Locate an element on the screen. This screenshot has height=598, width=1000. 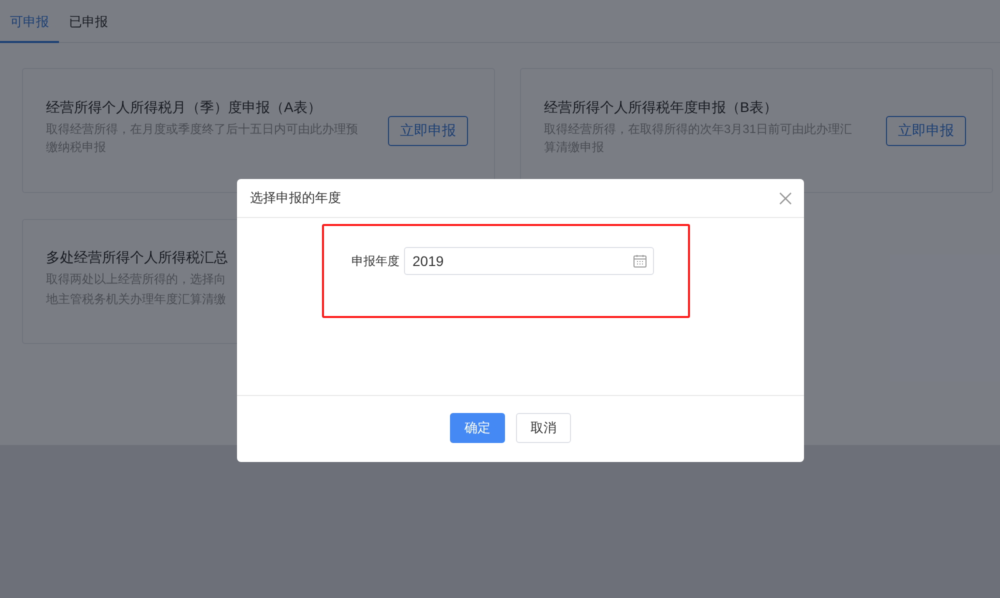
card-title: 经营所得个人所得税月（季）度申报（A表） is located at coordinates (184, 107).